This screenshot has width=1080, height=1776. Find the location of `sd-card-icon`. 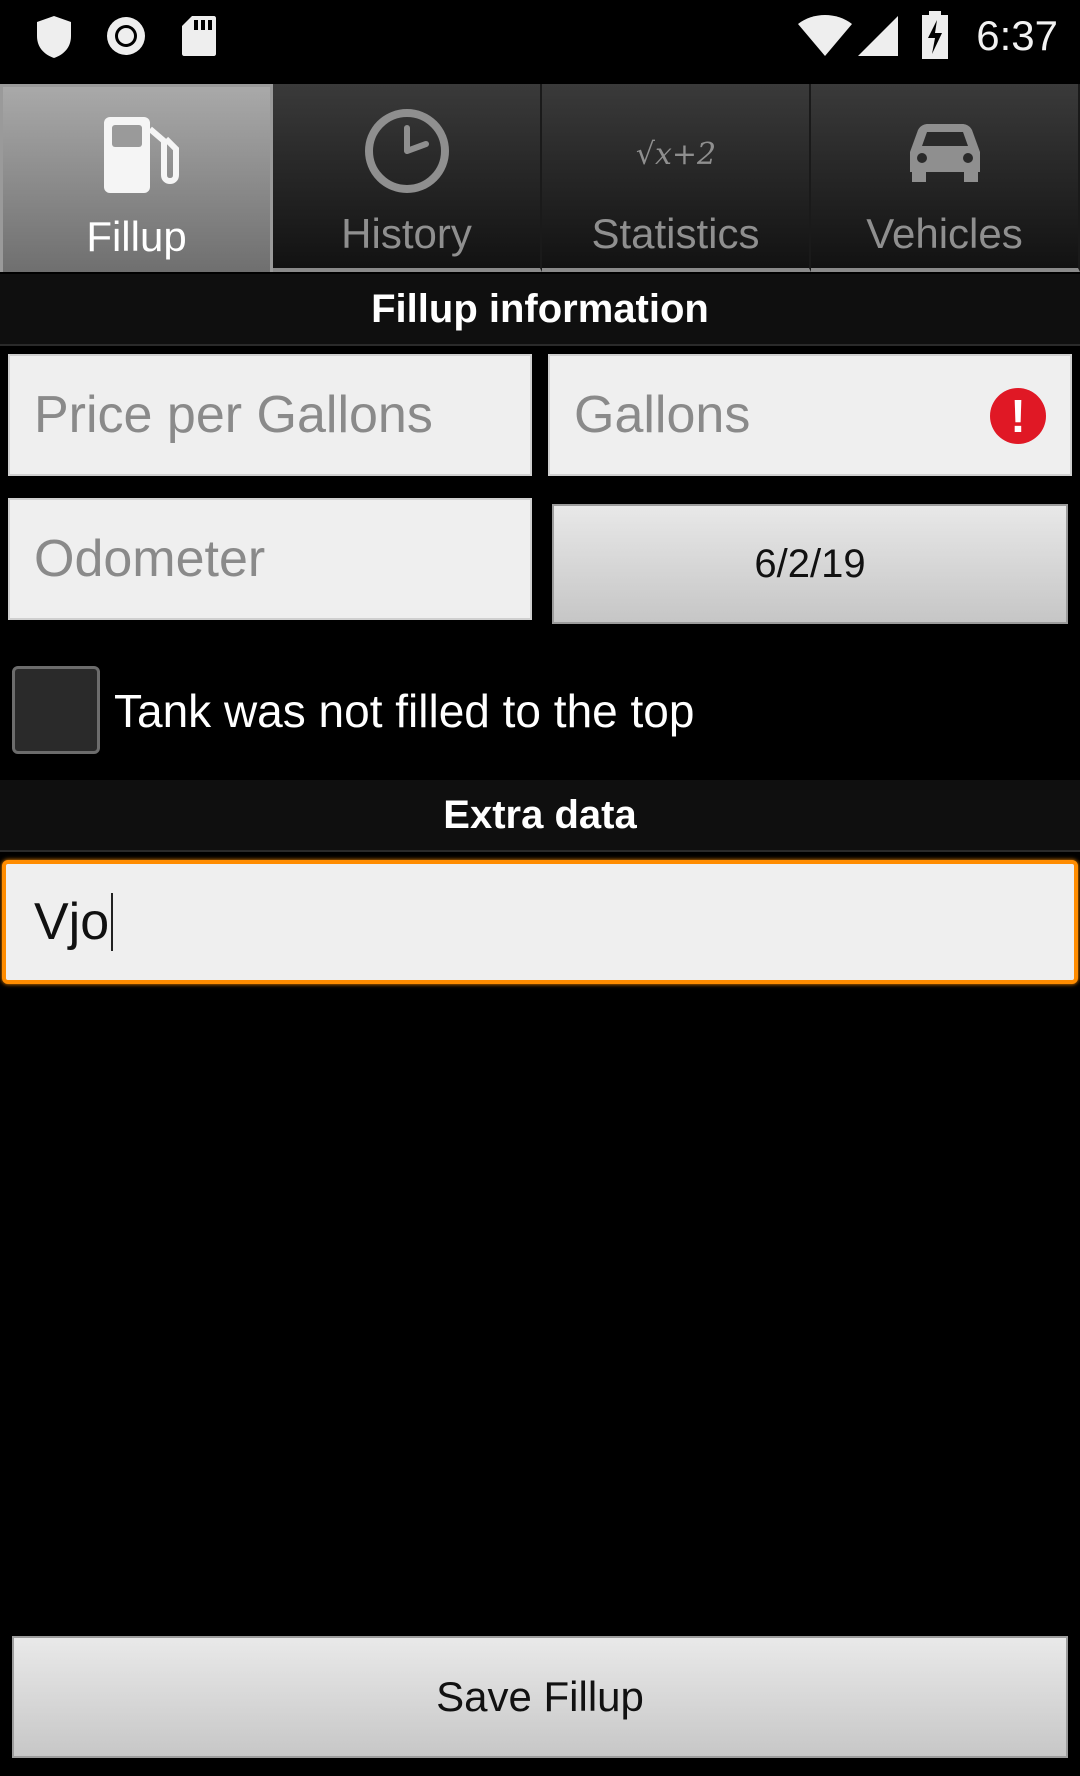

sd-card-icon is located at coordinates (199, 36).